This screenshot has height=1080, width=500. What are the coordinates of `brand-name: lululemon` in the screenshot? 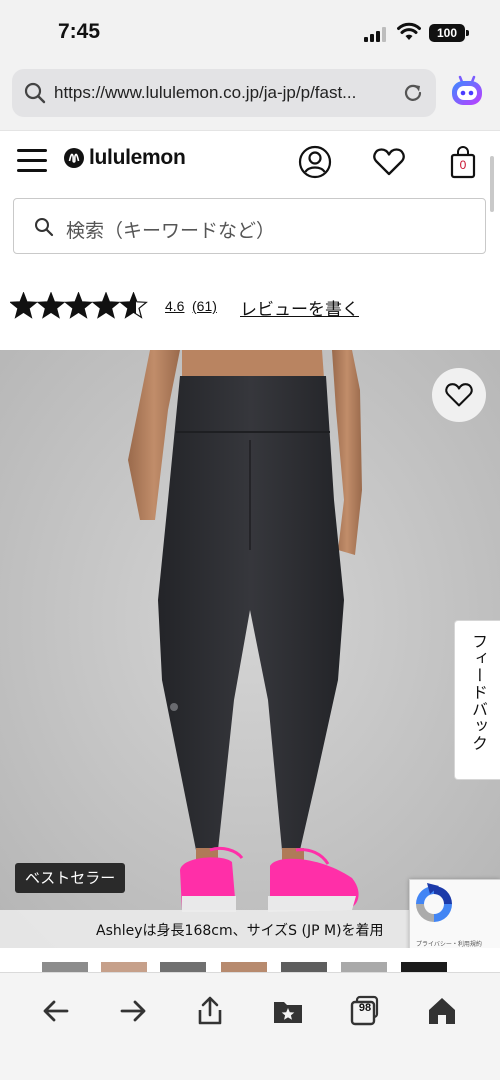 It's located at (137, 158).